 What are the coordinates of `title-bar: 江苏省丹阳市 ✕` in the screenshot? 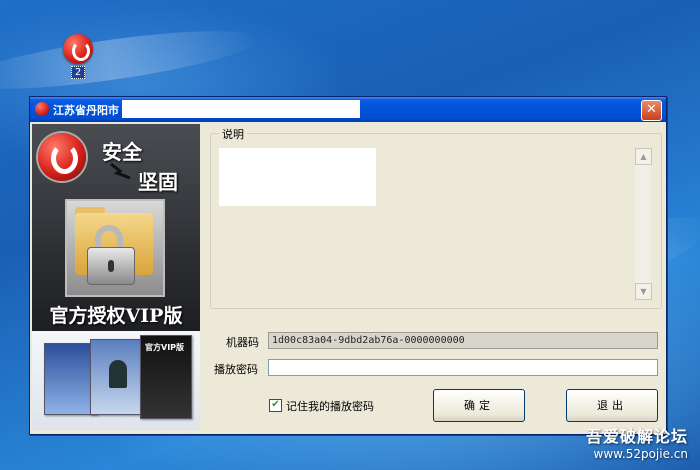 It's located at (348, 109).